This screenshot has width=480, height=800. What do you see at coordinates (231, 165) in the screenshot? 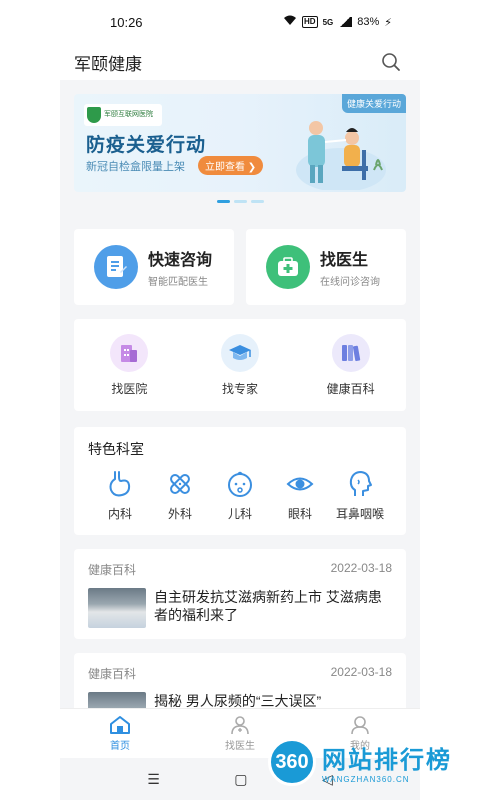
I see `view-now-button: 立即查看 ❯` at bounding box center [231, 165].